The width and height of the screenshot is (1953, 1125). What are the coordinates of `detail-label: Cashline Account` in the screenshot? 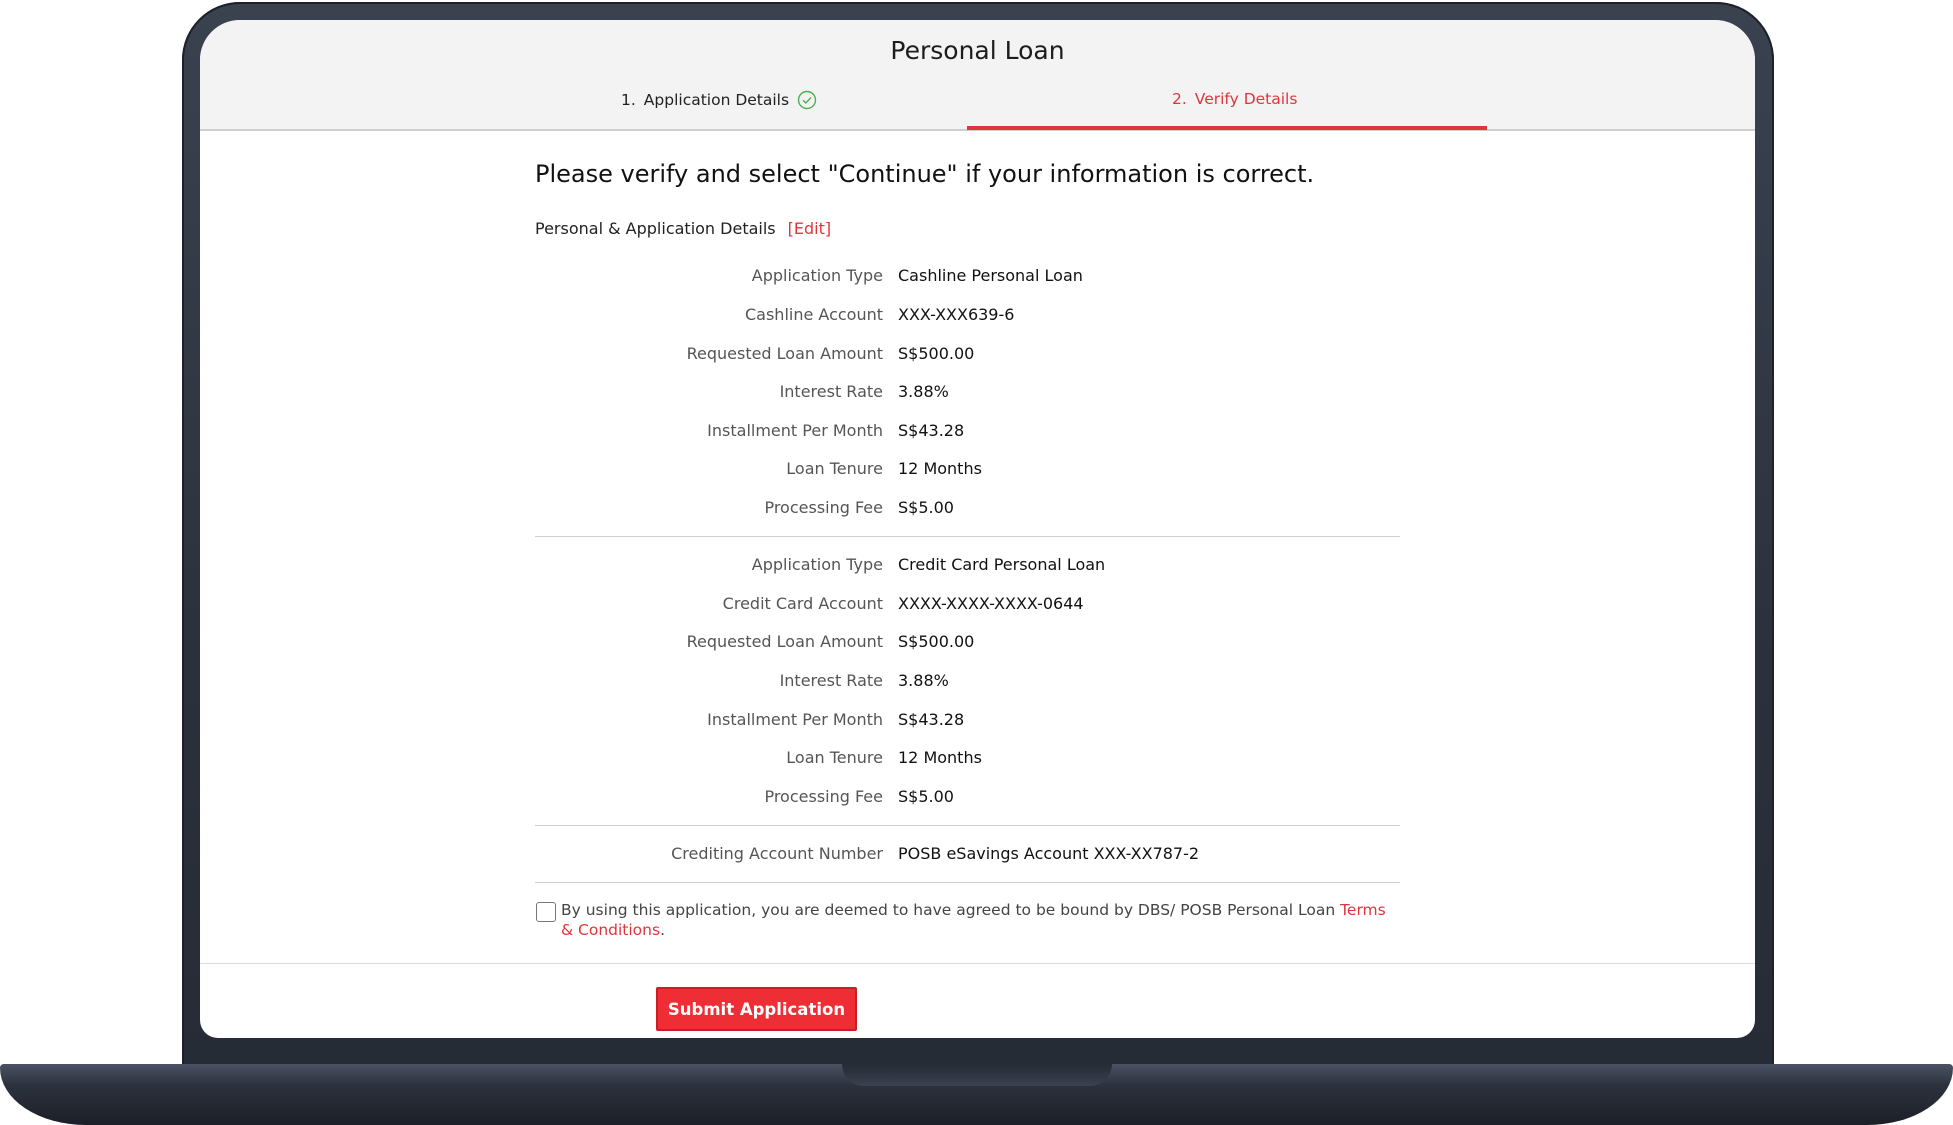 It's located at (813, 314).